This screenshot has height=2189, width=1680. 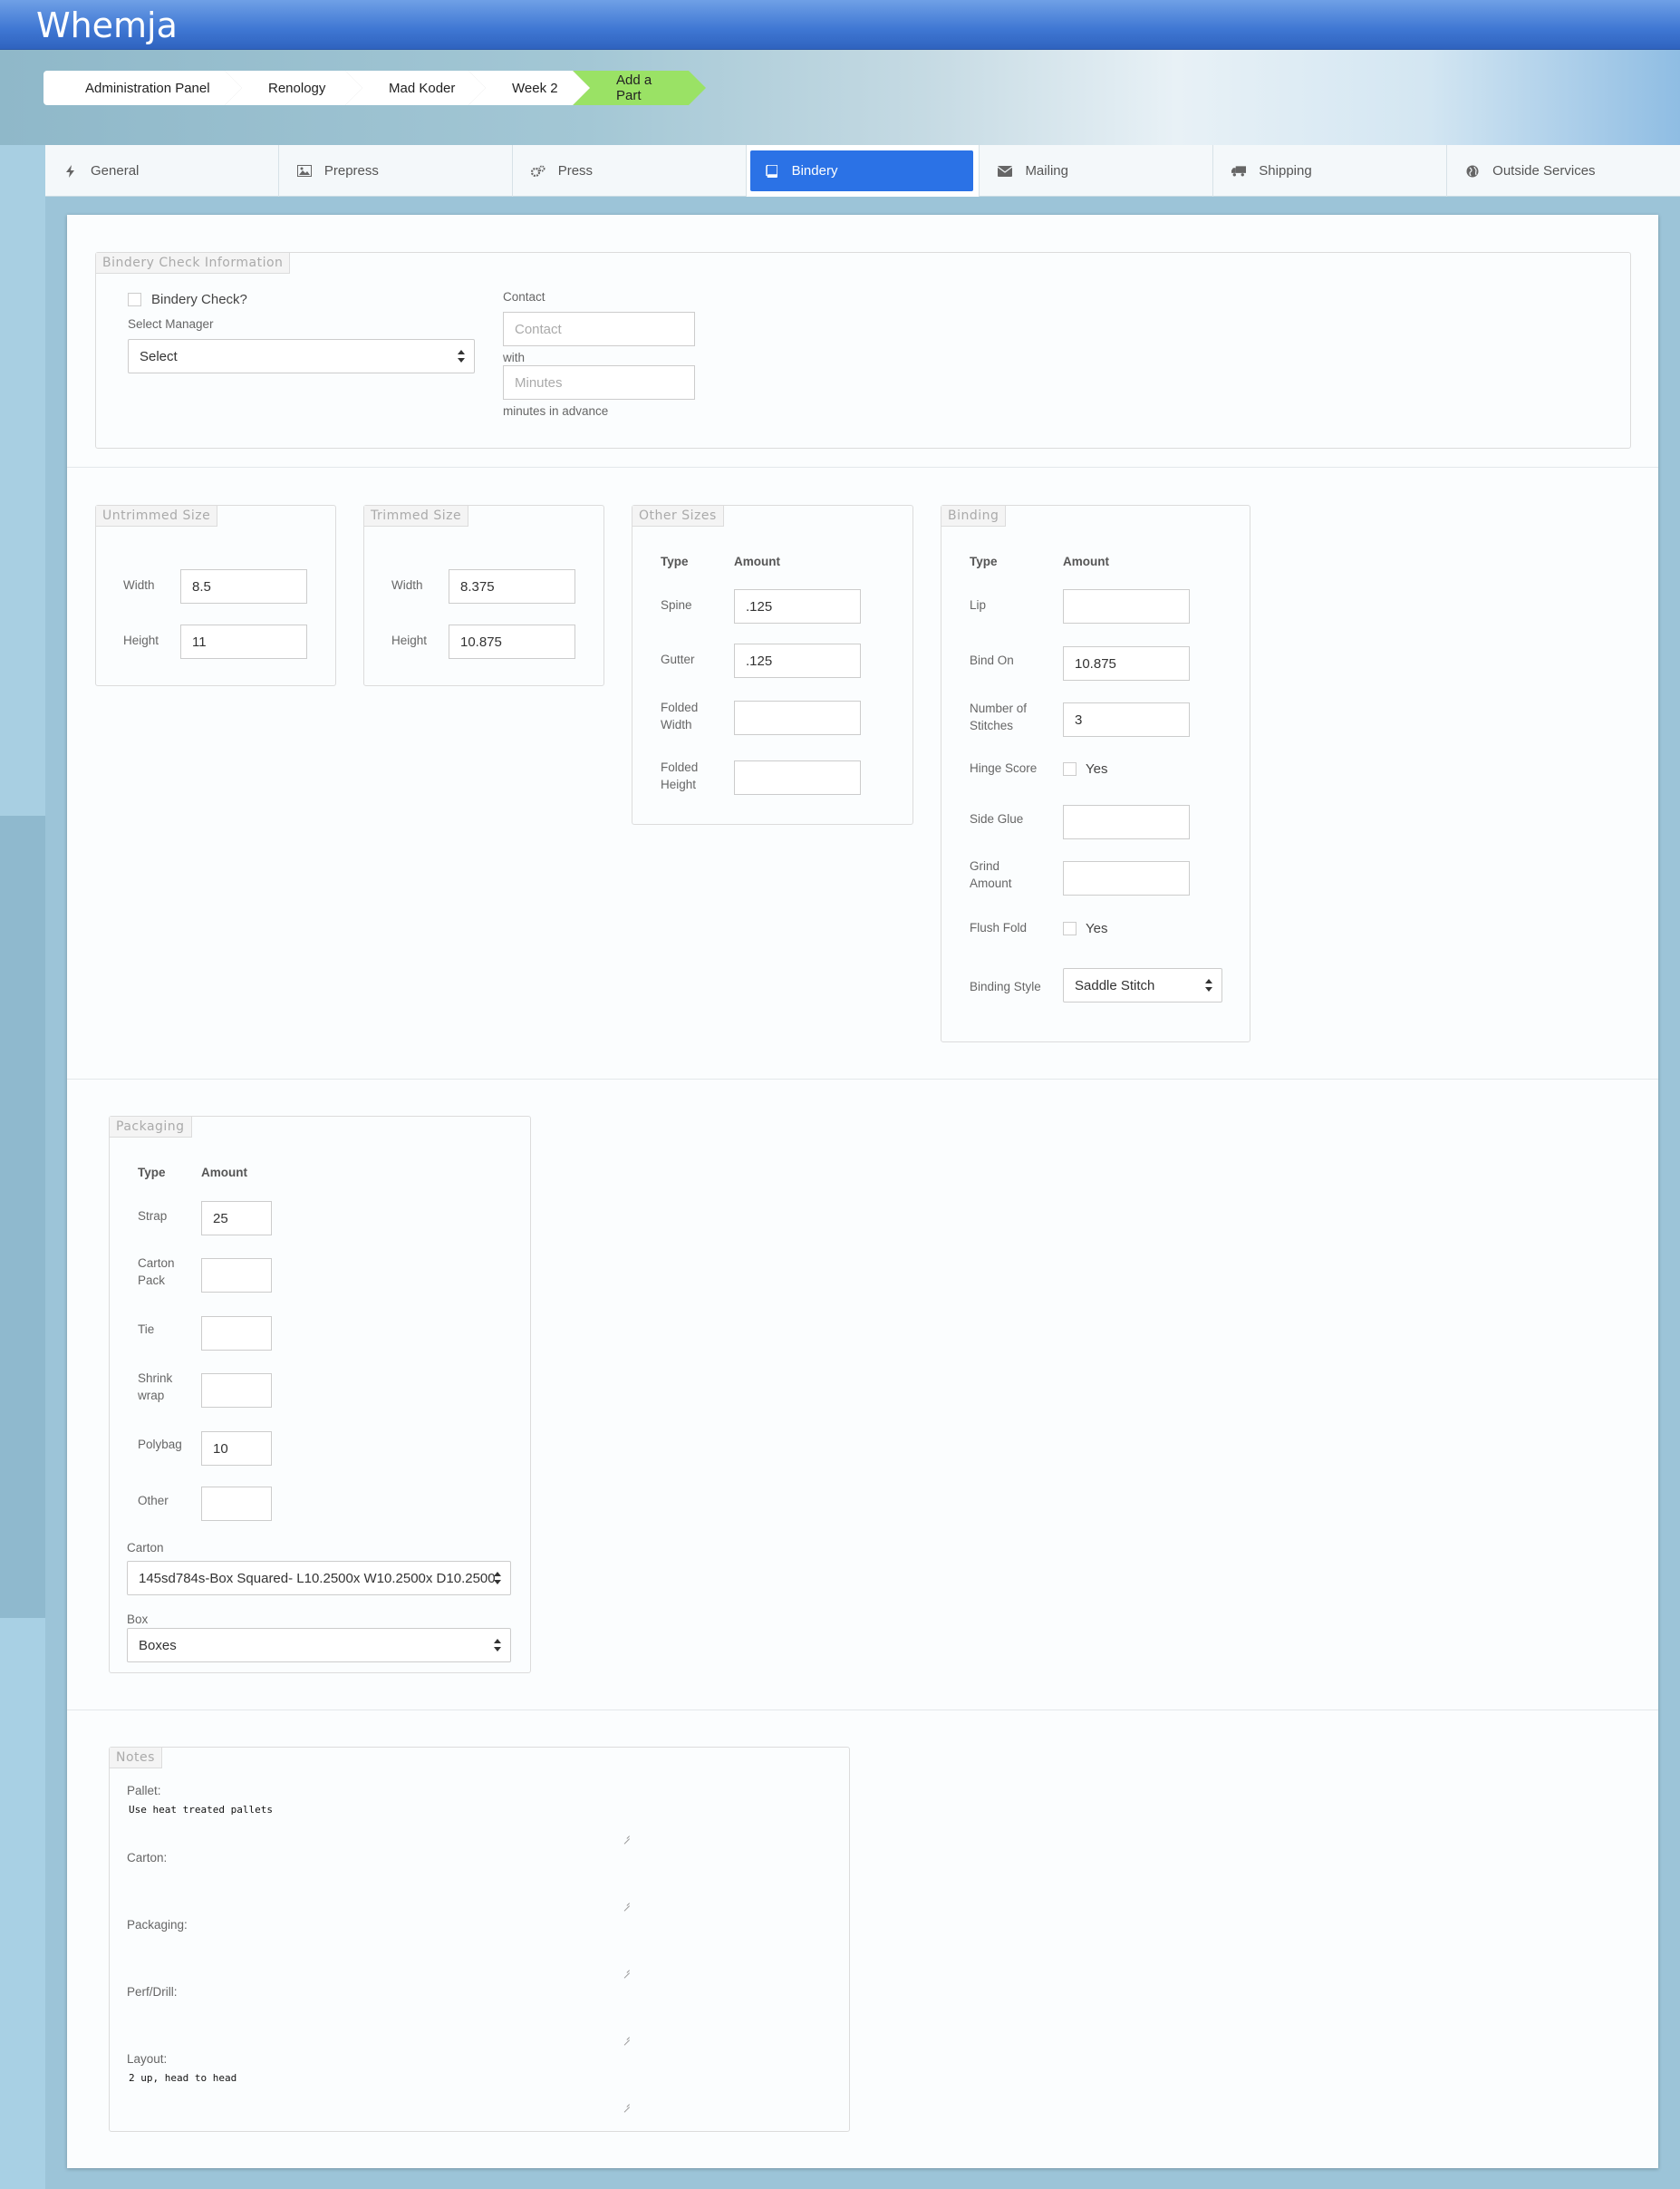 What do you see at coordinates (1070, 769) in the screenshot?
I see `hinge-score-checkbox` at bounding box center [1070, 769].